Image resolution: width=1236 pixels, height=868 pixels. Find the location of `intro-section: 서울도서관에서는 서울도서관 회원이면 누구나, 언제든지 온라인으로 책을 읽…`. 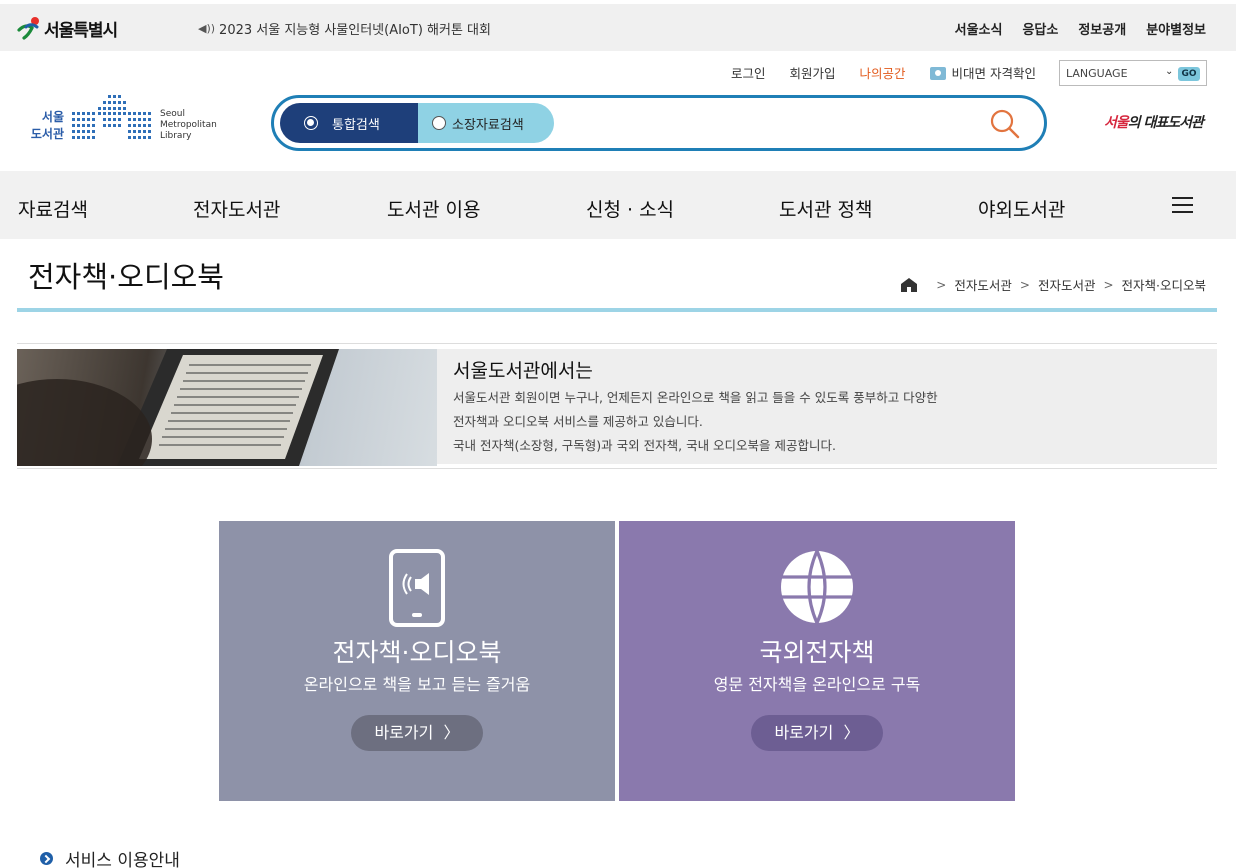

intro-section: 서울도서관에서는 서울도서관 회원이면 누구나, 언제든지 온라인으로 책을 읽… is located at coordinates (617, 406).